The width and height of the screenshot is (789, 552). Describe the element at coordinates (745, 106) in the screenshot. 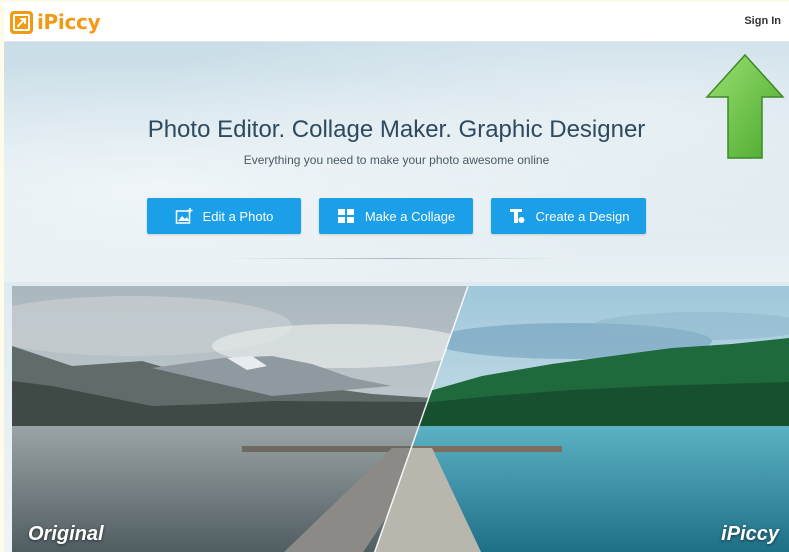

I see `up-arrow-annotation-icon` at that location.